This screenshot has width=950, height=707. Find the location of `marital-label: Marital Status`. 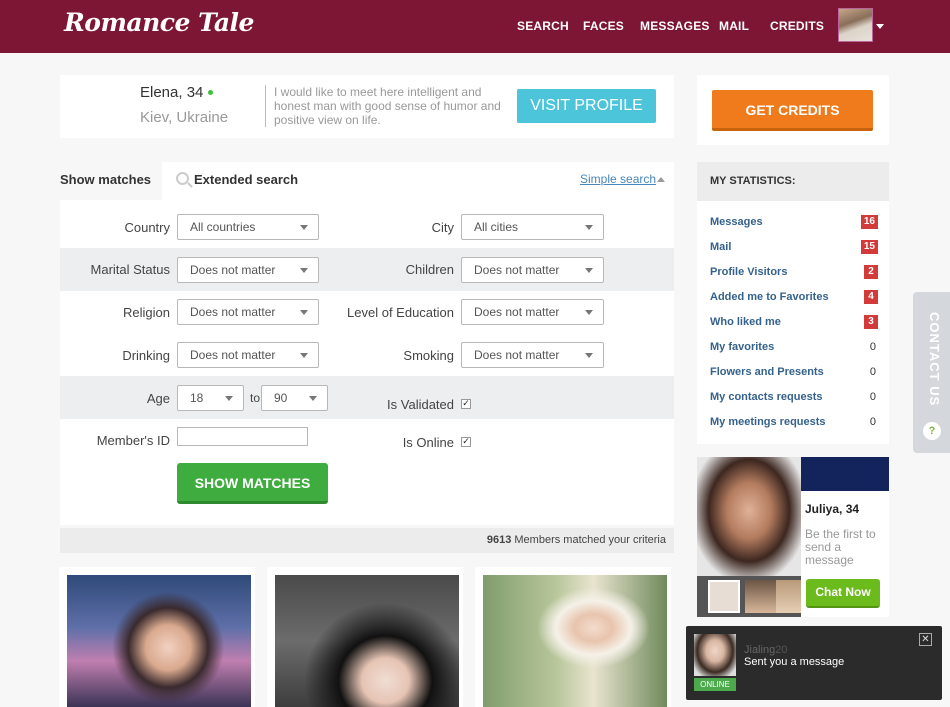

marital-label: Marital Status is located at coordinates (130, 269).